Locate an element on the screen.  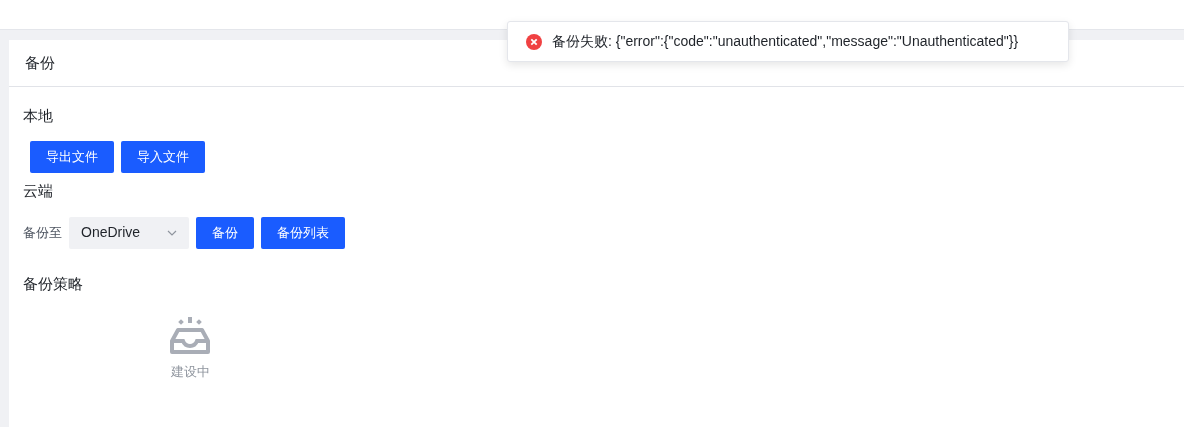
chevron-down-icon is located at coordinates (172, 232).